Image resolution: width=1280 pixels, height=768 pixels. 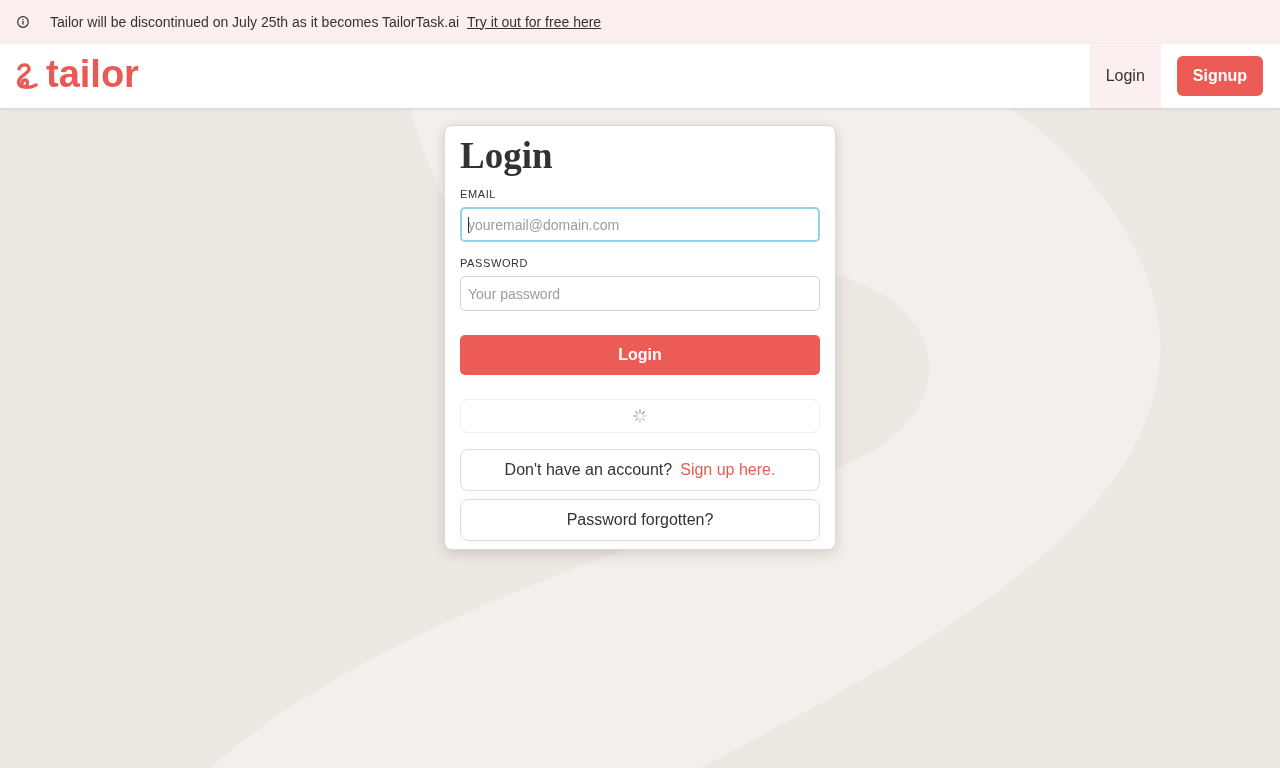 I want to click on login-button: Login, so click(x=640, y=355).